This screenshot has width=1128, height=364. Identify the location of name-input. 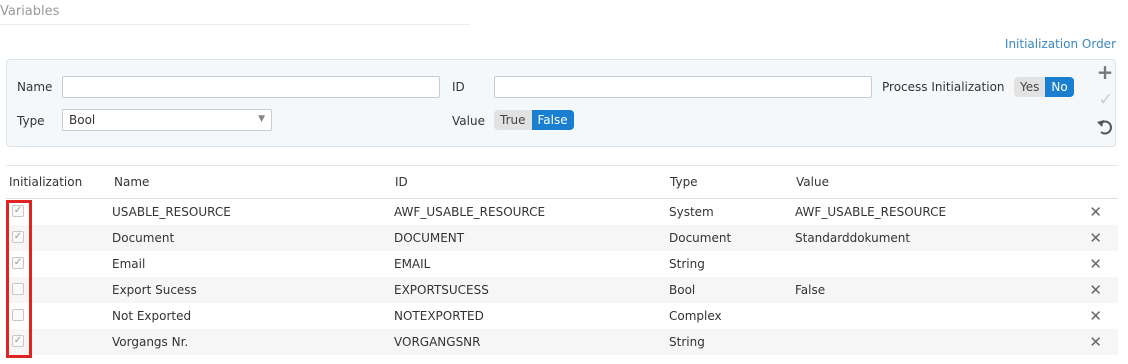
(251, 87).